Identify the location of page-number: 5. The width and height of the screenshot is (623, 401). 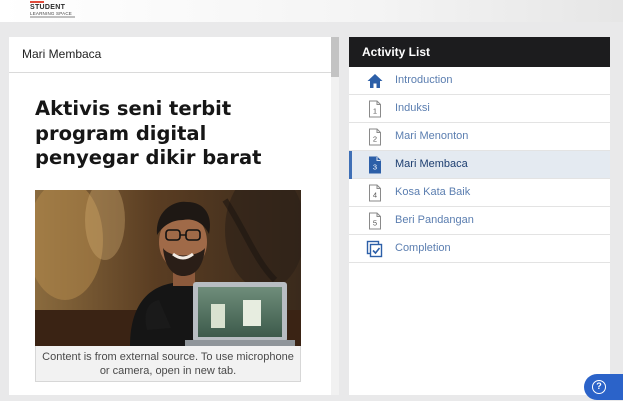
(375, 223).